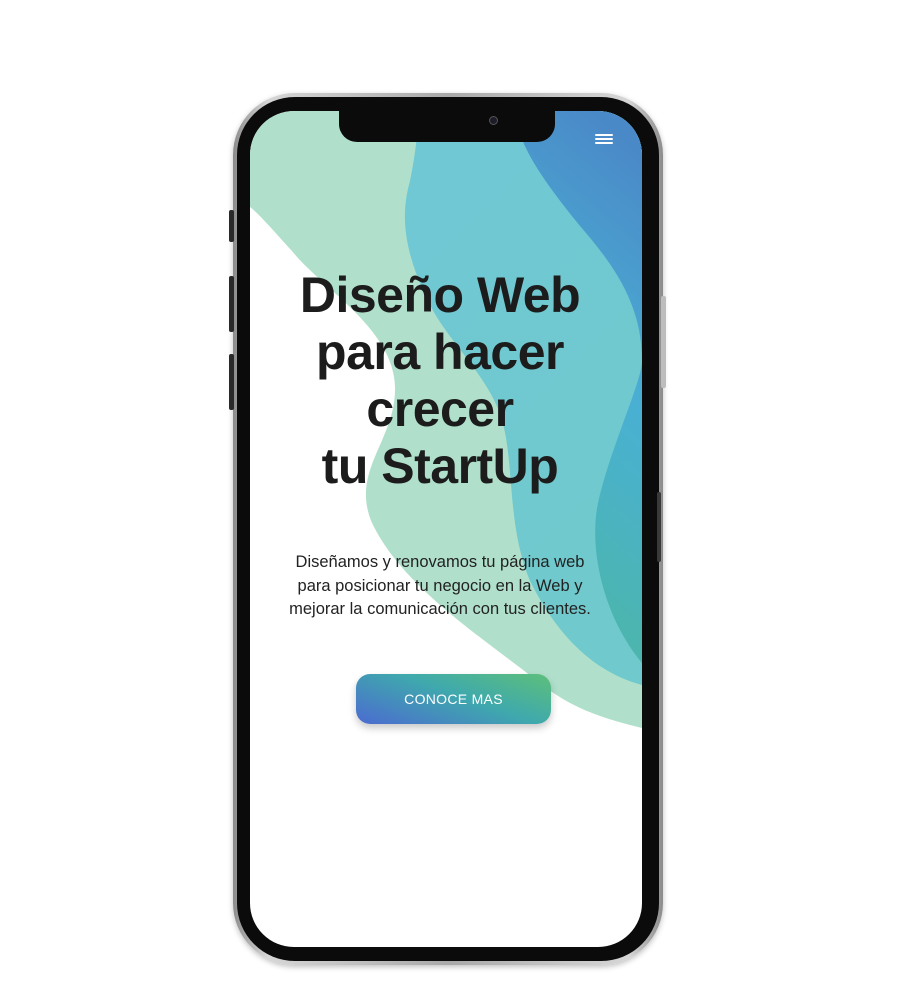 The image size is (899, 981). I want to click on hamburger-menu-icon, so click(604, 139).